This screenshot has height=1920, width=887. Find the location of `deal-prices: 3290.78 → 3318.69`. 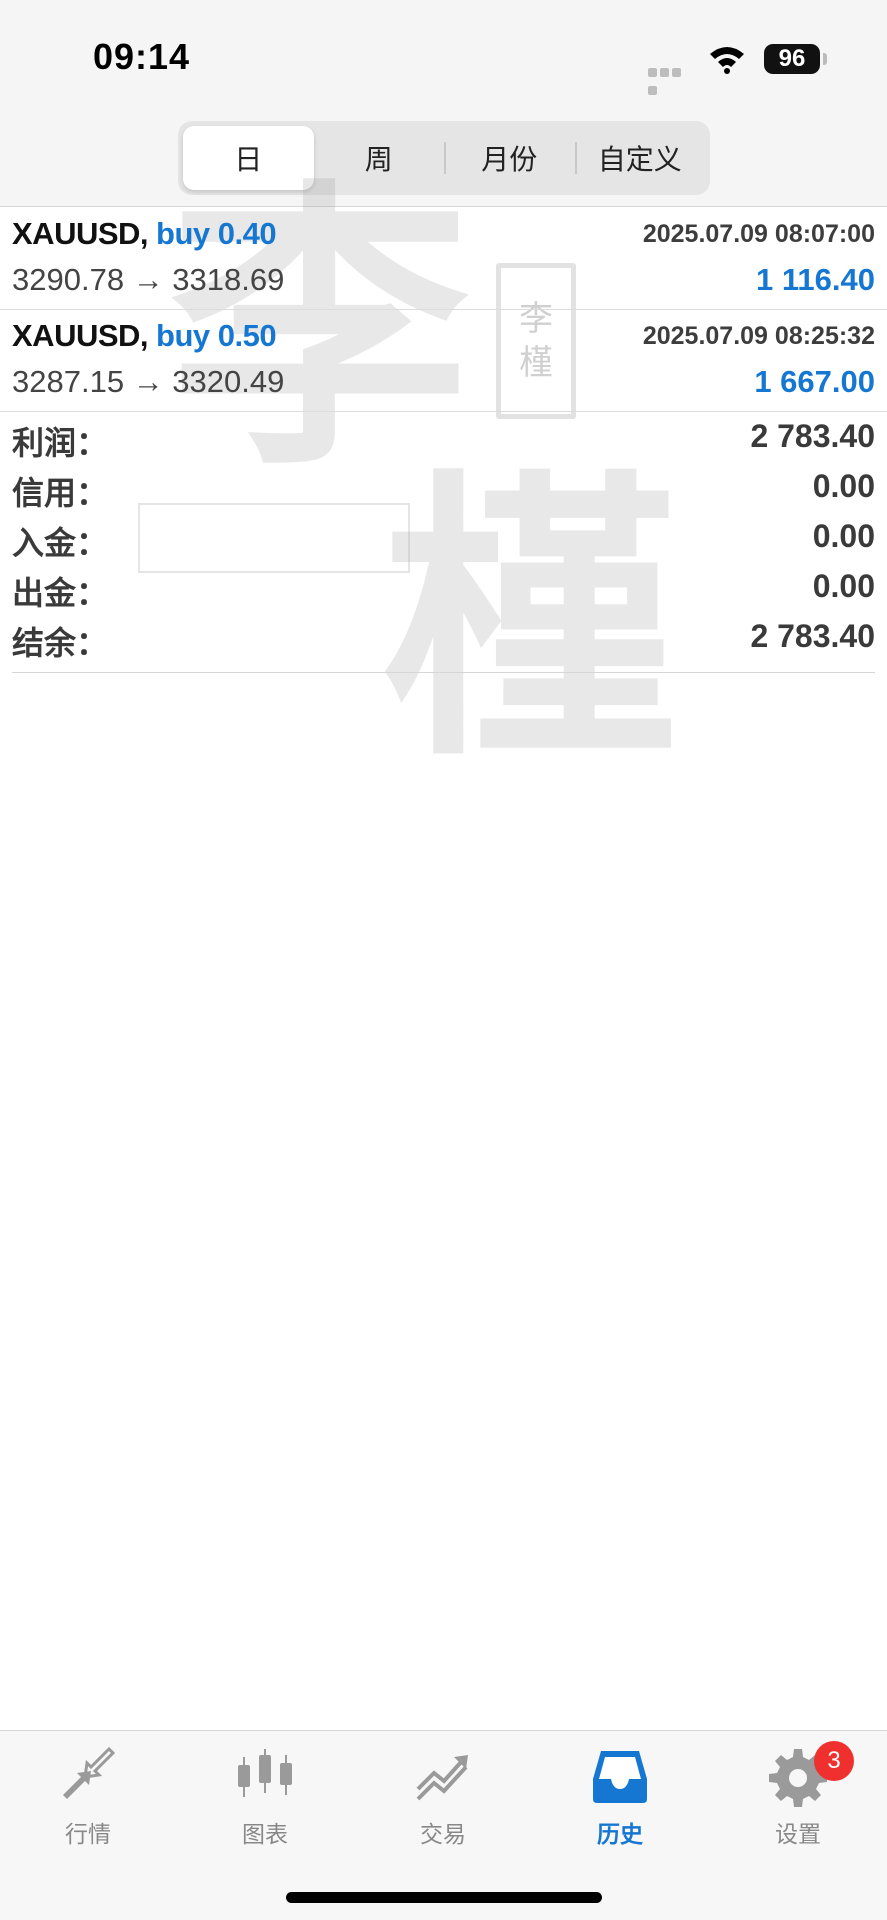

deal-prices: 3290.78 → 3318.69 is located at coordinates (148, 279).